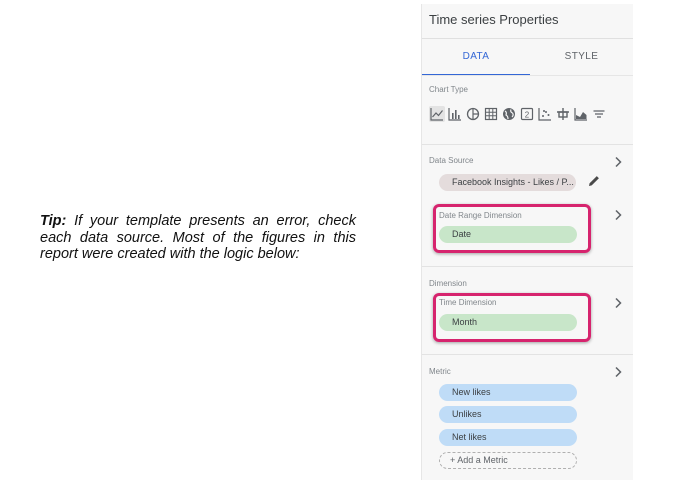 Image resolution: width=692 pixels, height=480 pixels. I want to click on scatter-chart-icon, so click(545, 114).